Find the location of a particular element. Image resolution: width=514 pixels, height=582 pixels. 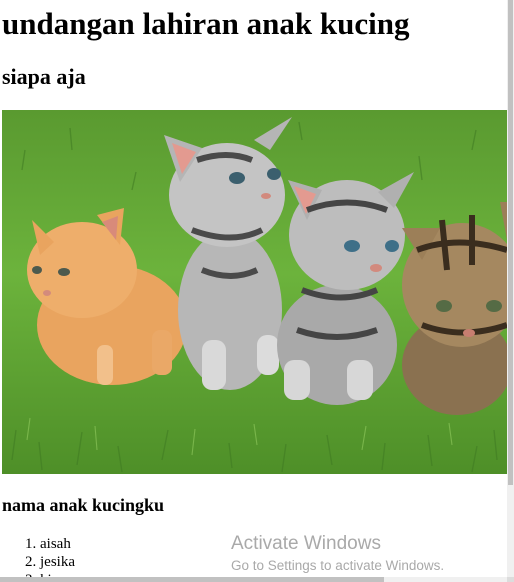

list-item: jesika is located at coordinates (57, 562).